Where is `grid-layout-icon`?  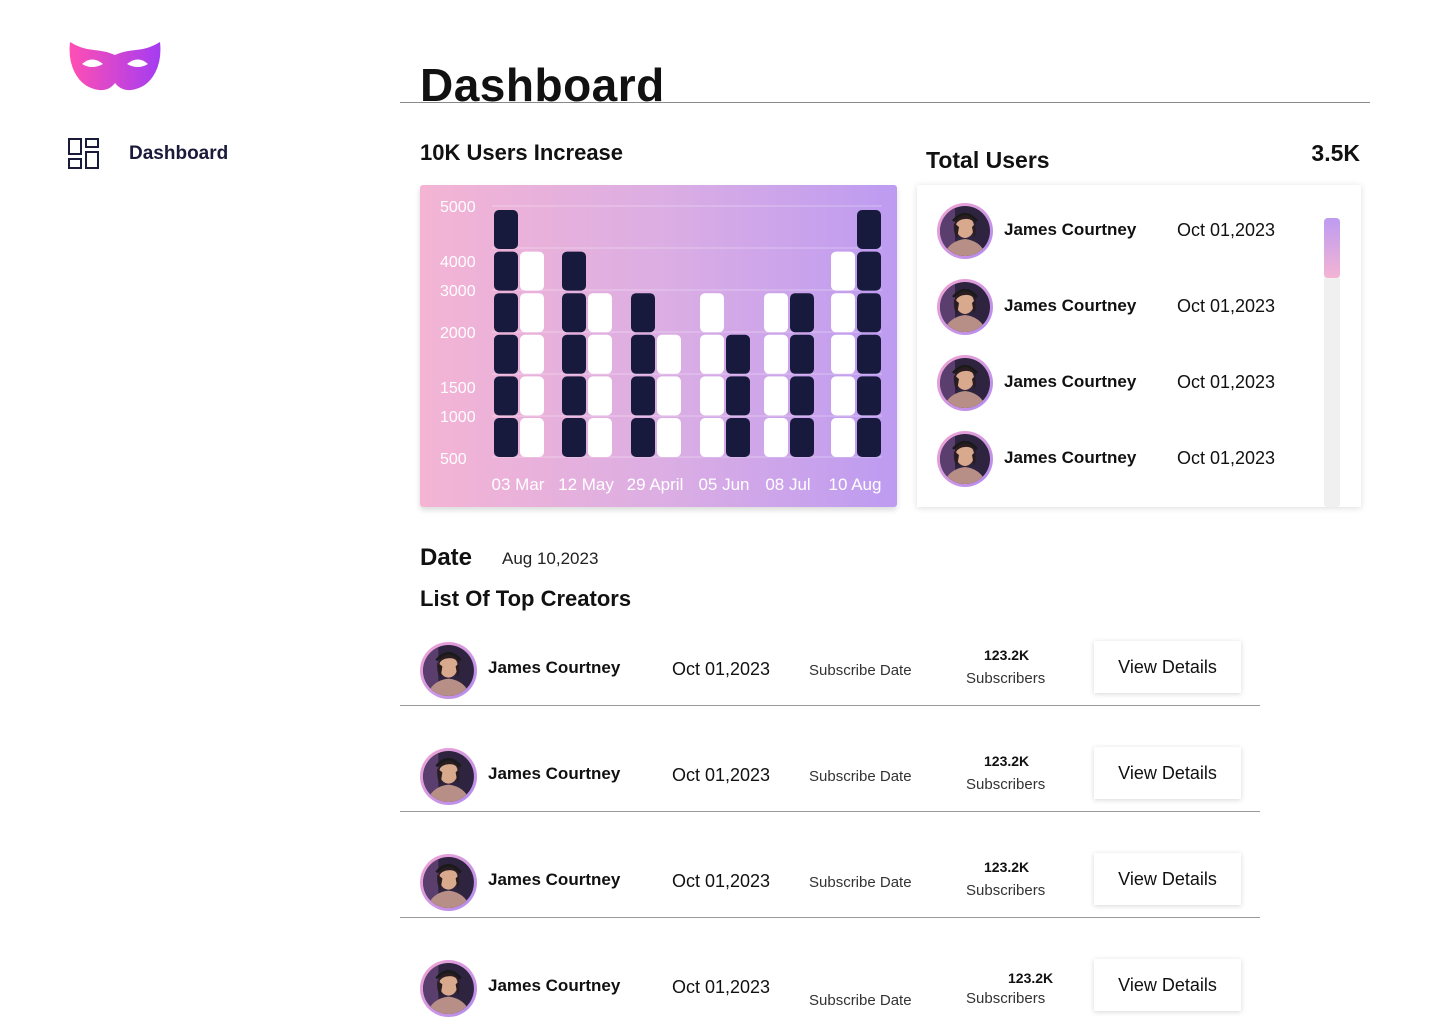 grid-layout-icon is located at coordinates (83, 153).